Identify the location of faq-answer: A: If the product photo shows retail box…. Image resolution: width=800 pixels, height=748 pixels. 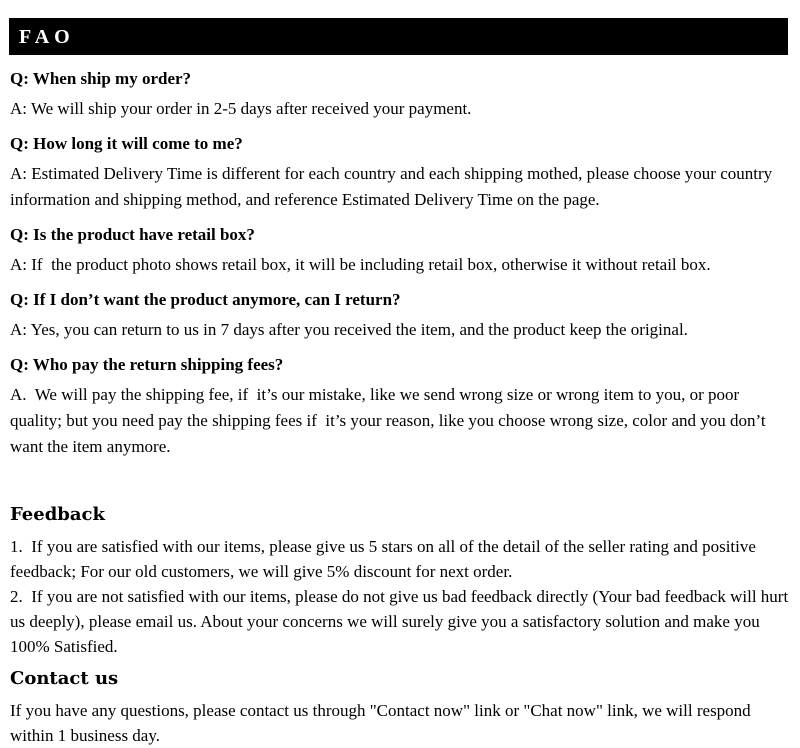
(360, 264).